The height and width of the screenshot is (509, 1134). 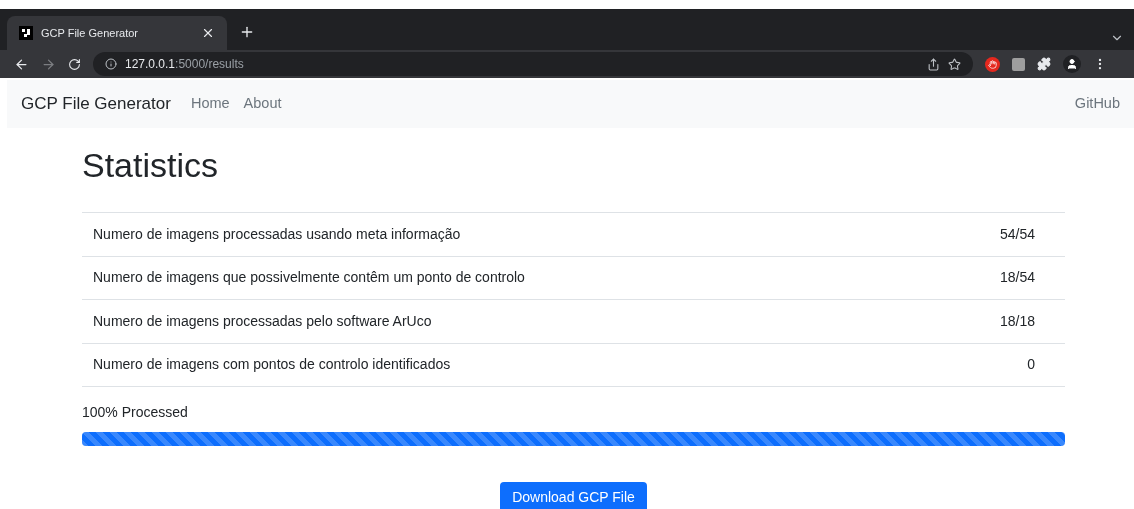 What do you see at coordinates (1017, 278) in the screenshot?
I see `table-cell-text: 18/54` at bounding box center [1017, 278].